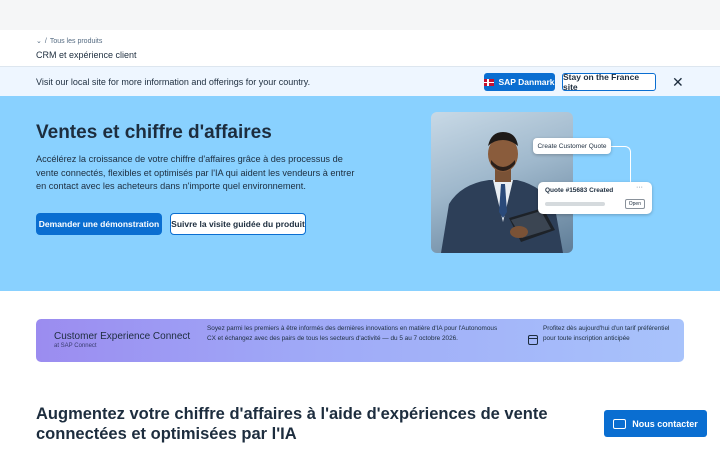  What do you see at coordinates (620, 423) in the screenshot?
I see `chat-icon` at bounding box center [620, 423].